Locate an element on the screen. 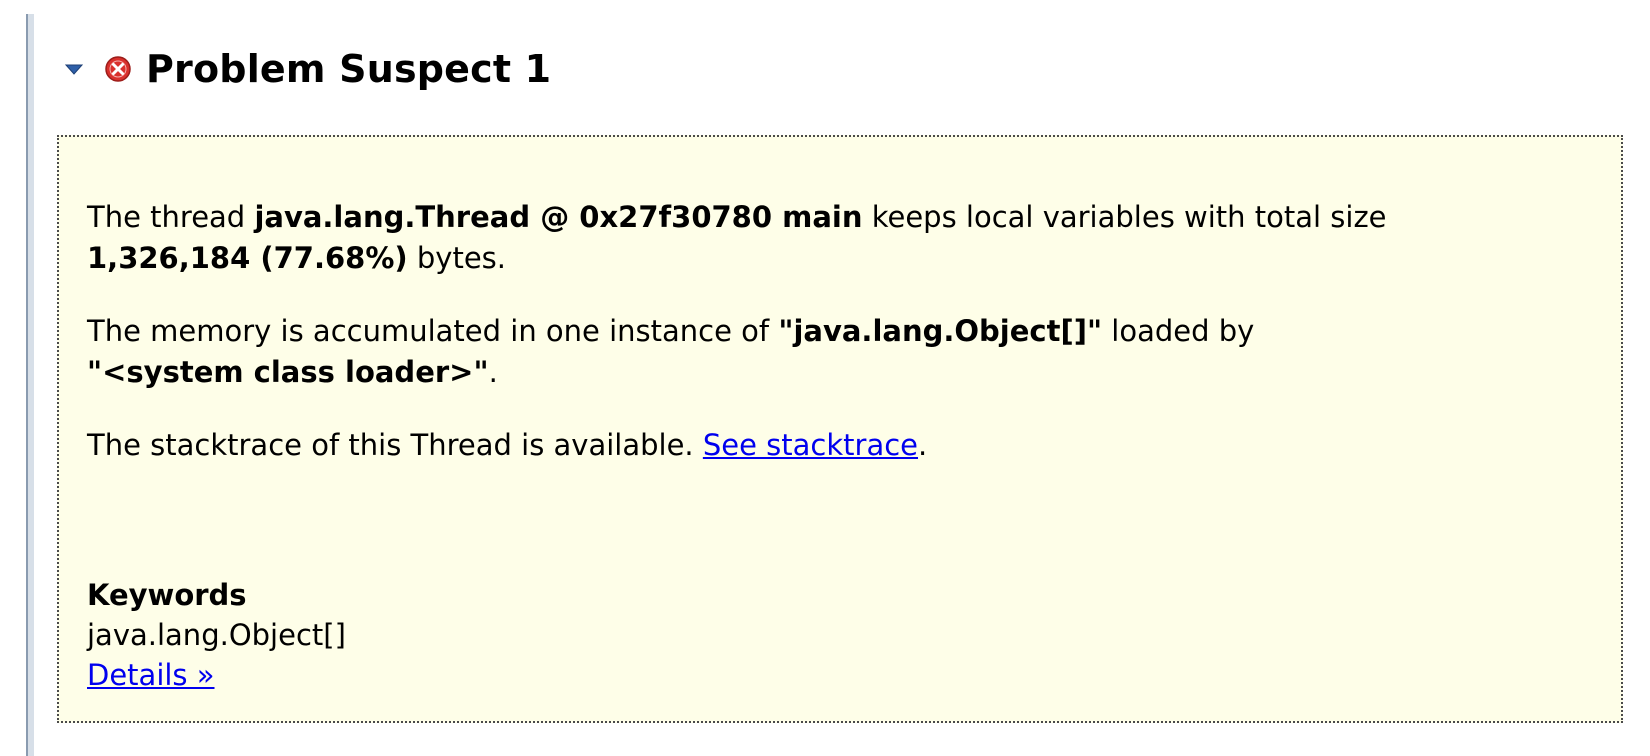 Image resolution: width=1650 pixels, height=756 pixels. section-header: Problem Suspect 1 is located at coordinates (306, 69).